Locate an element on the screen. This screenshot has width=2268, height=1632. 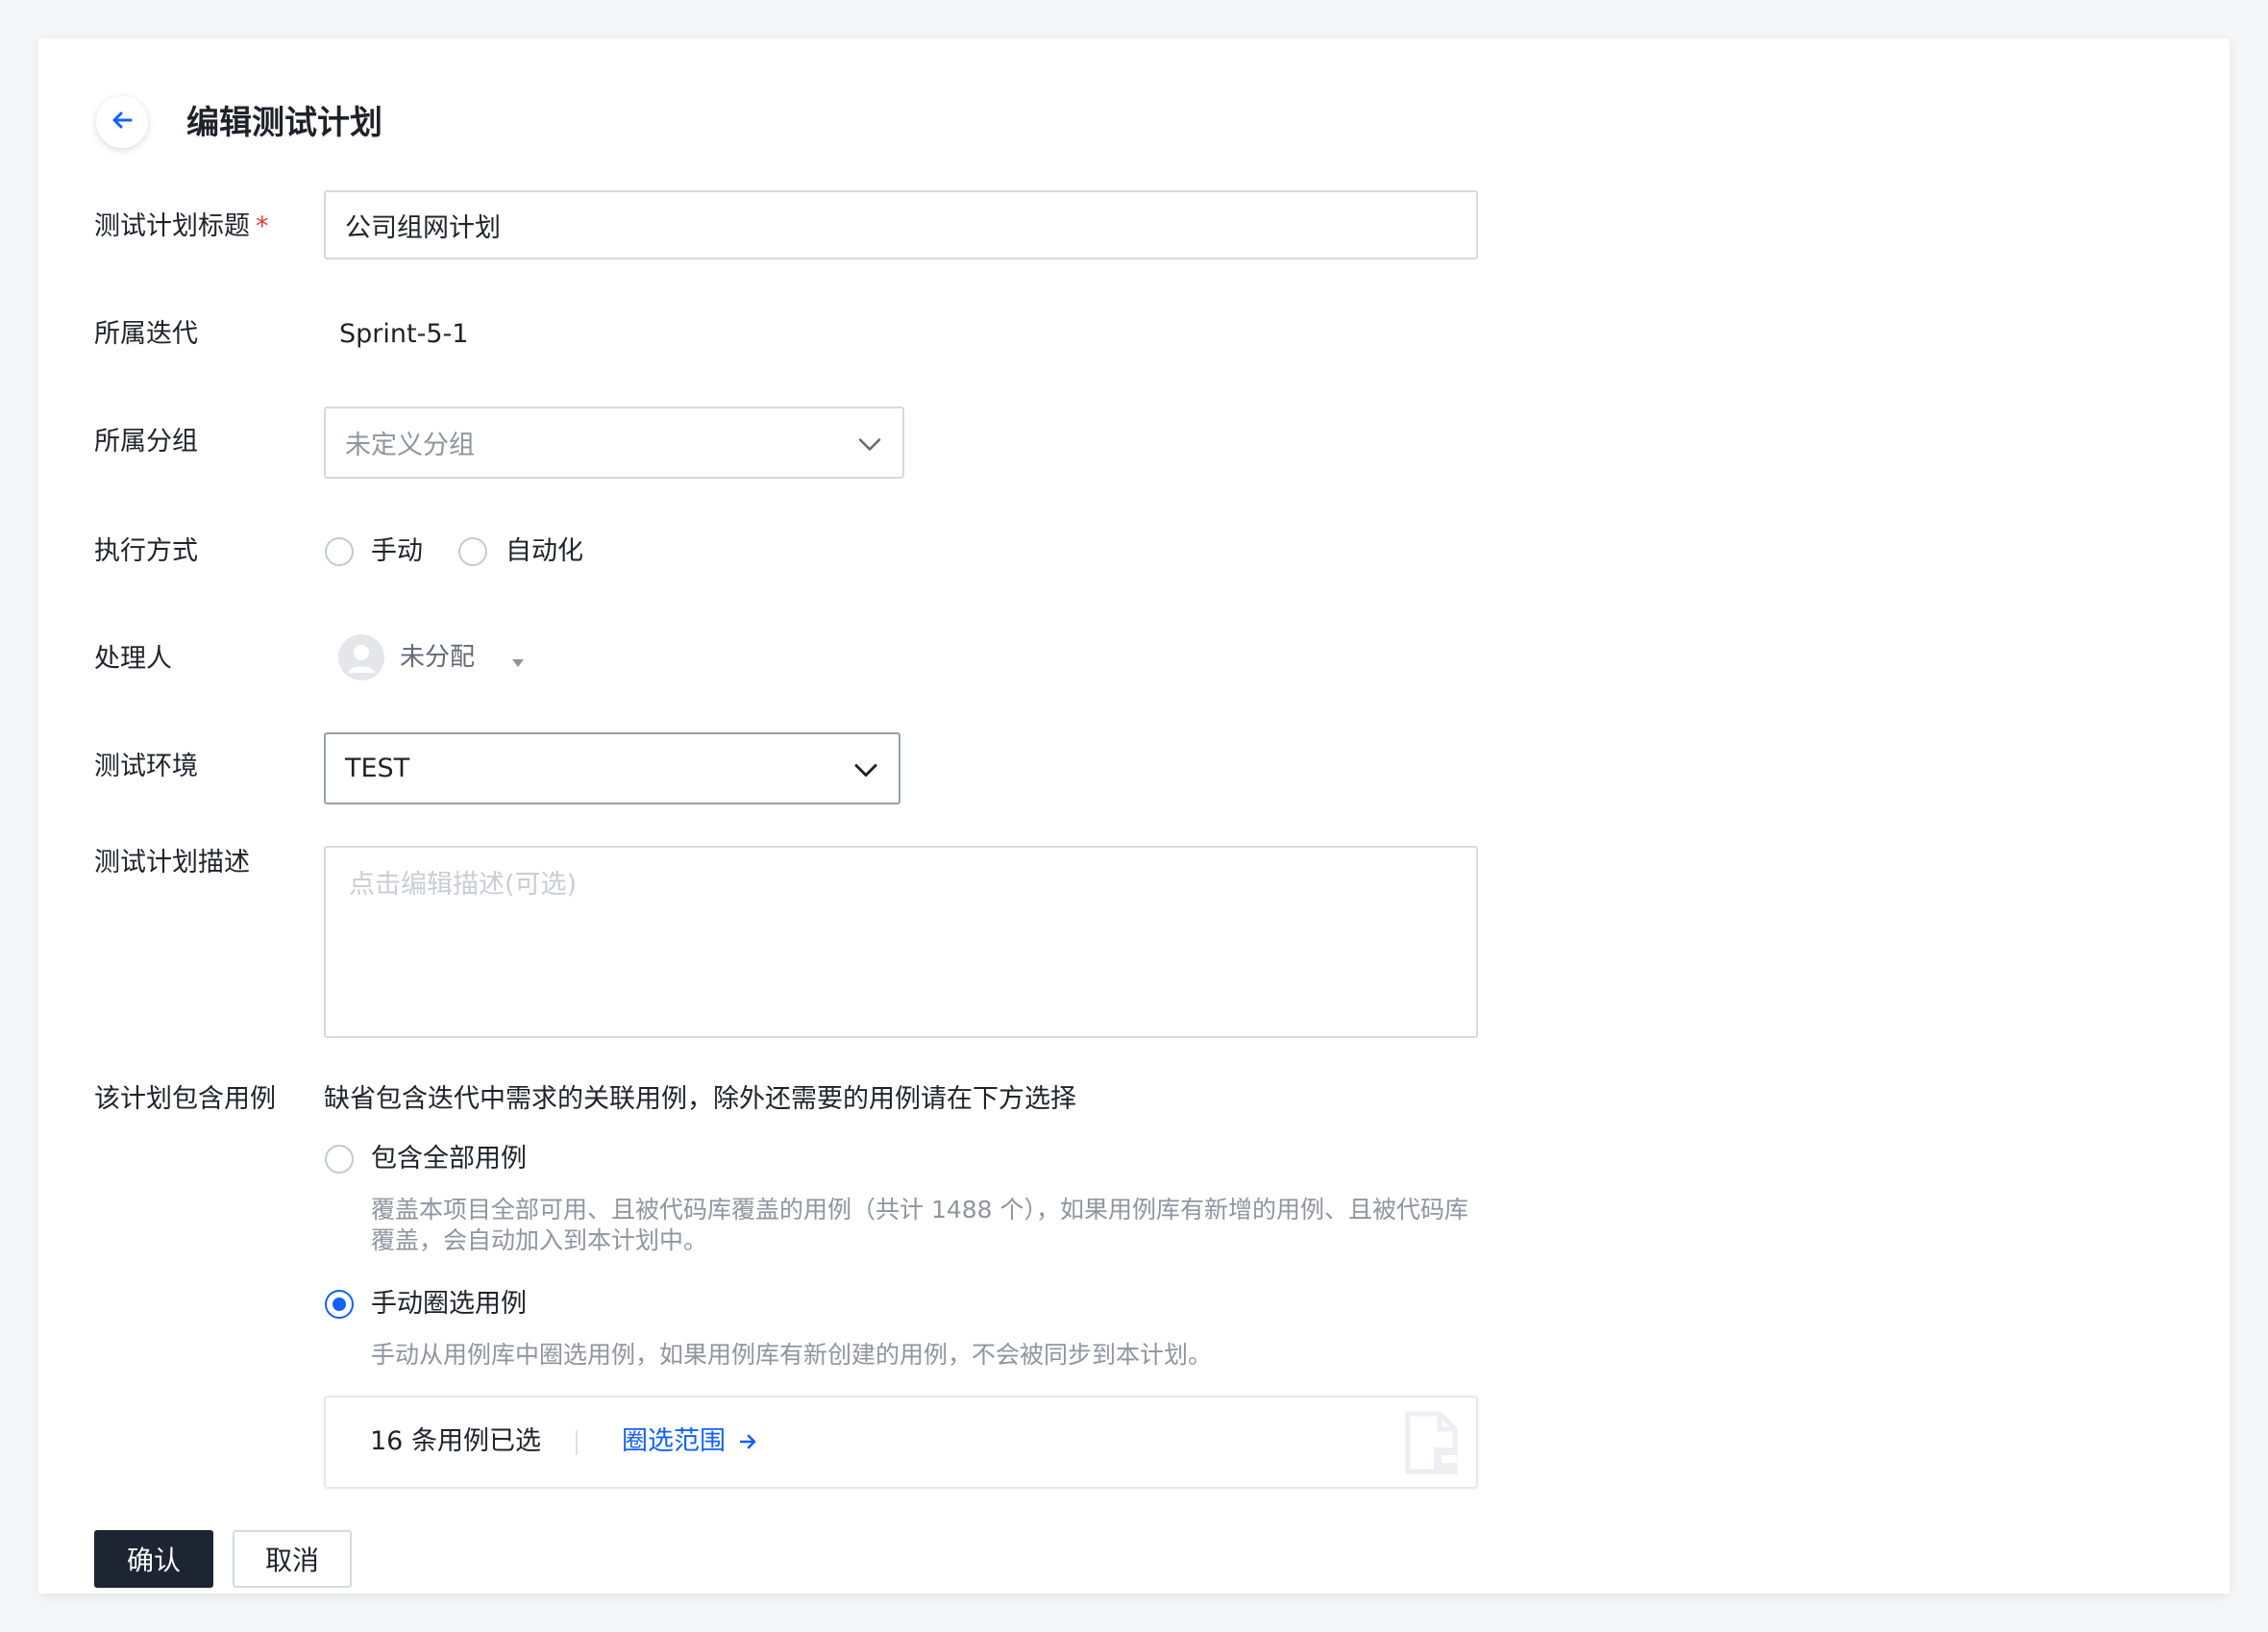
select-range-text: 圈选范围 is located at coordinates (674, 1441).